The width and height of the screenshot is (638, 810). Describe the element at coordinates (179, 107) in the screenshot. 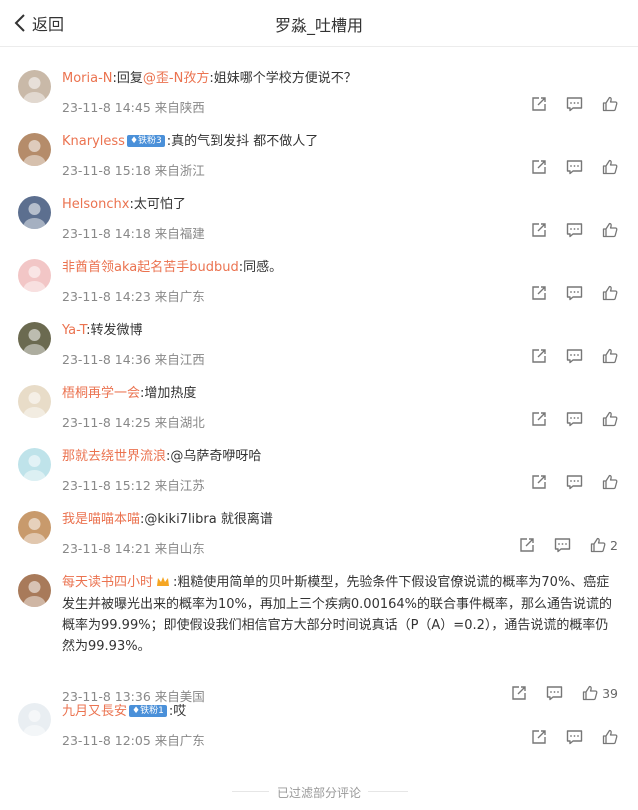

I see `comment-location: 来自陕西` at that location.